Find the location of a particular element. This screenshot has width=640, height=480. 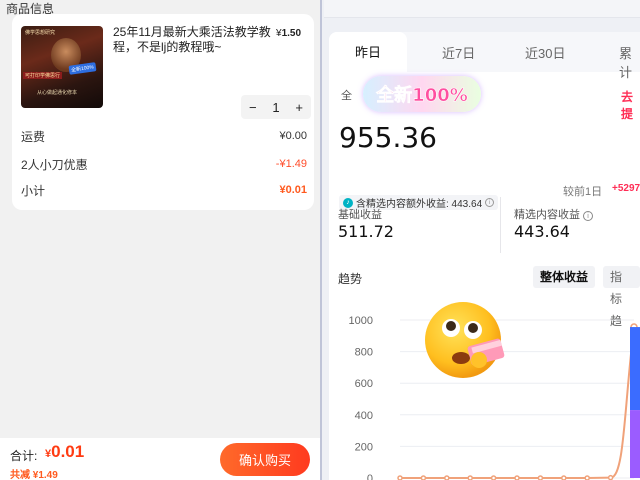

row-label: 运费 is located at coordinates (33, 136).